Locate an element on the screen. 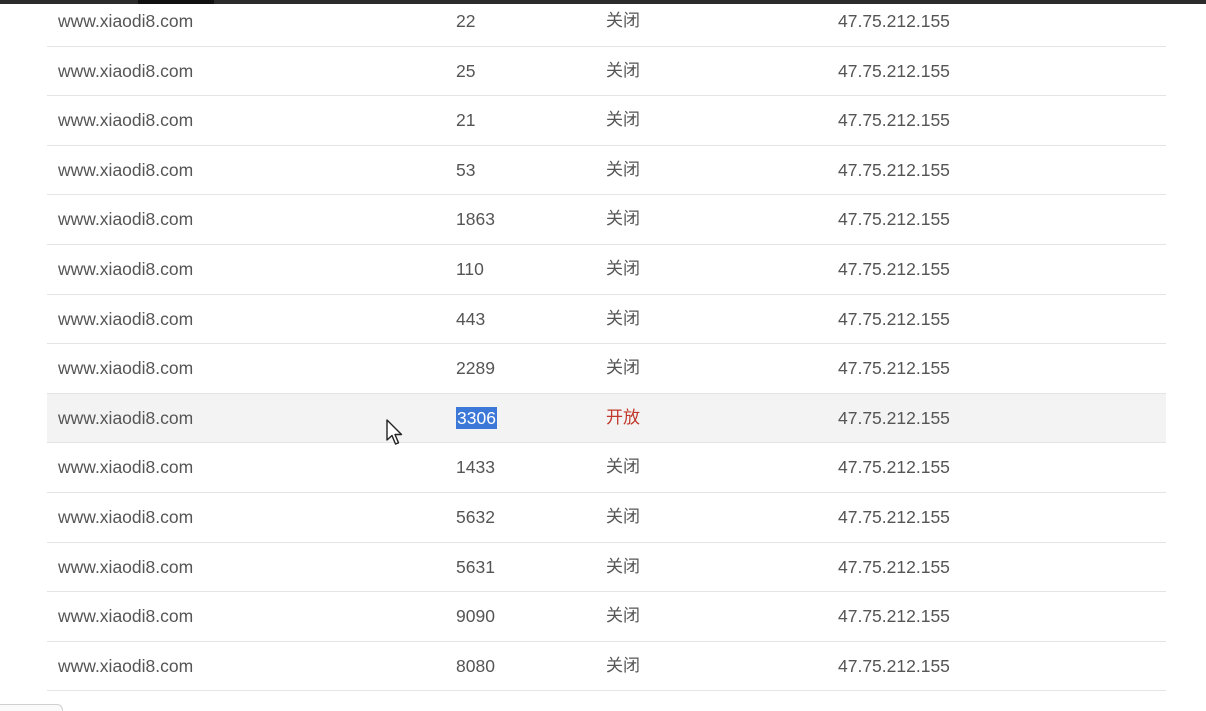 This screenshot has height=711, width=1206. table-row: www.xiaodi8.com 5632 关闭 47.75.212.155 is located at coordinates (606, 518).